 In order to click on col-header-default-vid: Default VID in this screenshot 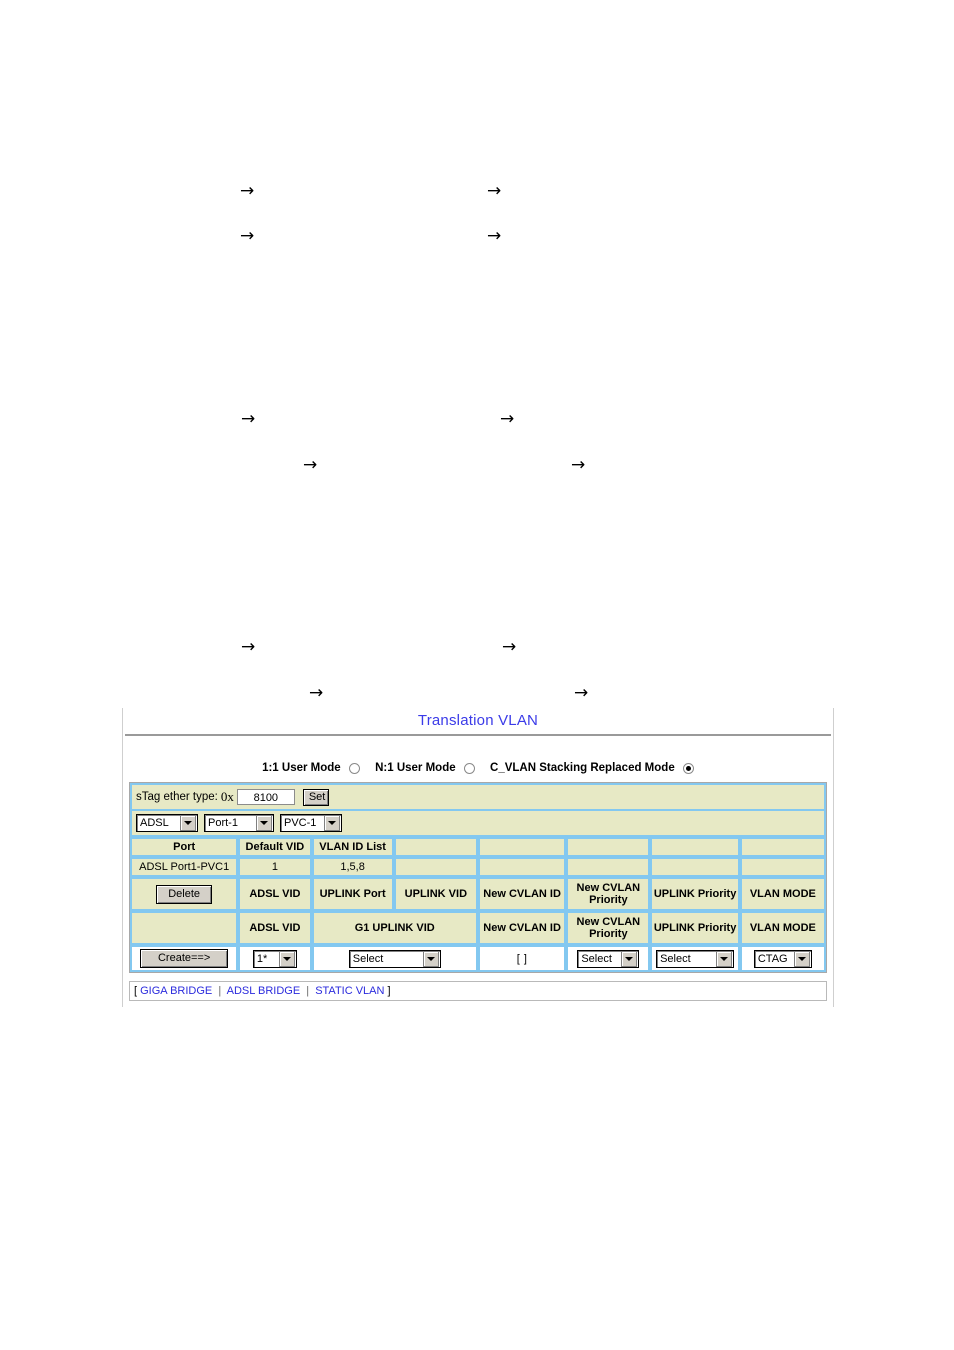, I will do `click(275, 847)`.